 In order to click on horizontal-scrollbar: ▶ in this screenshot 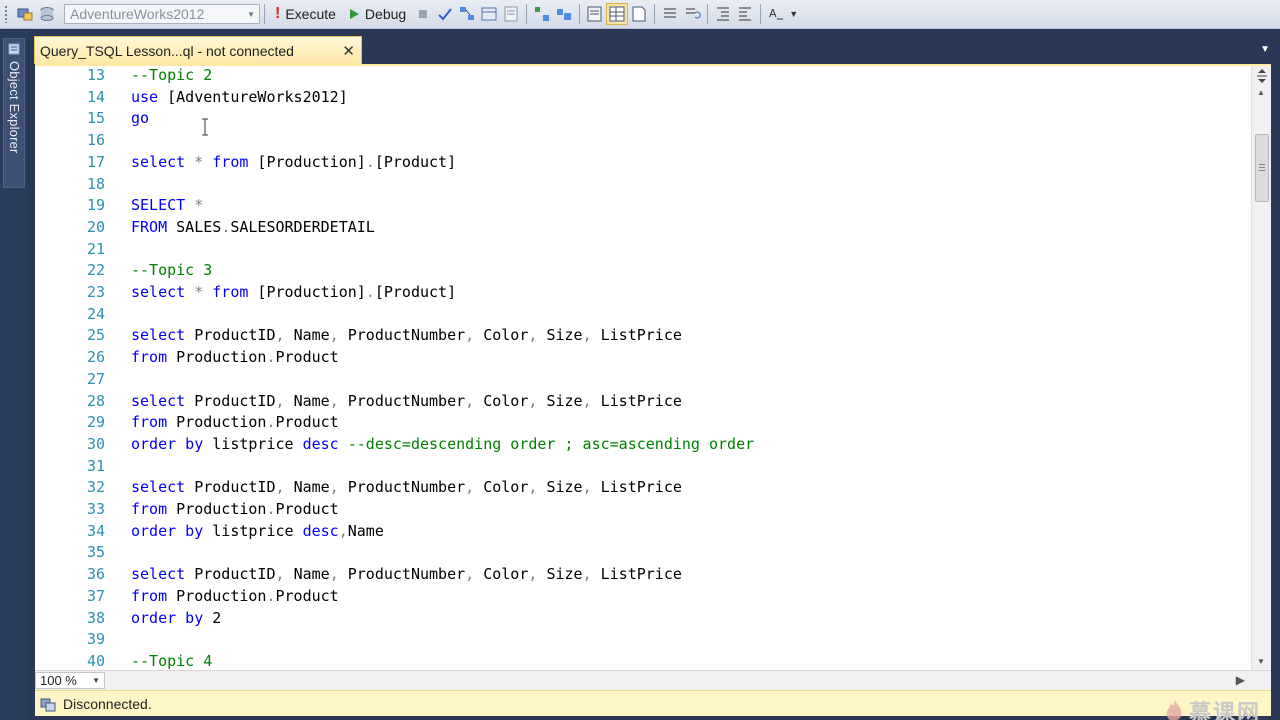, I will do `click(679, 680)`.